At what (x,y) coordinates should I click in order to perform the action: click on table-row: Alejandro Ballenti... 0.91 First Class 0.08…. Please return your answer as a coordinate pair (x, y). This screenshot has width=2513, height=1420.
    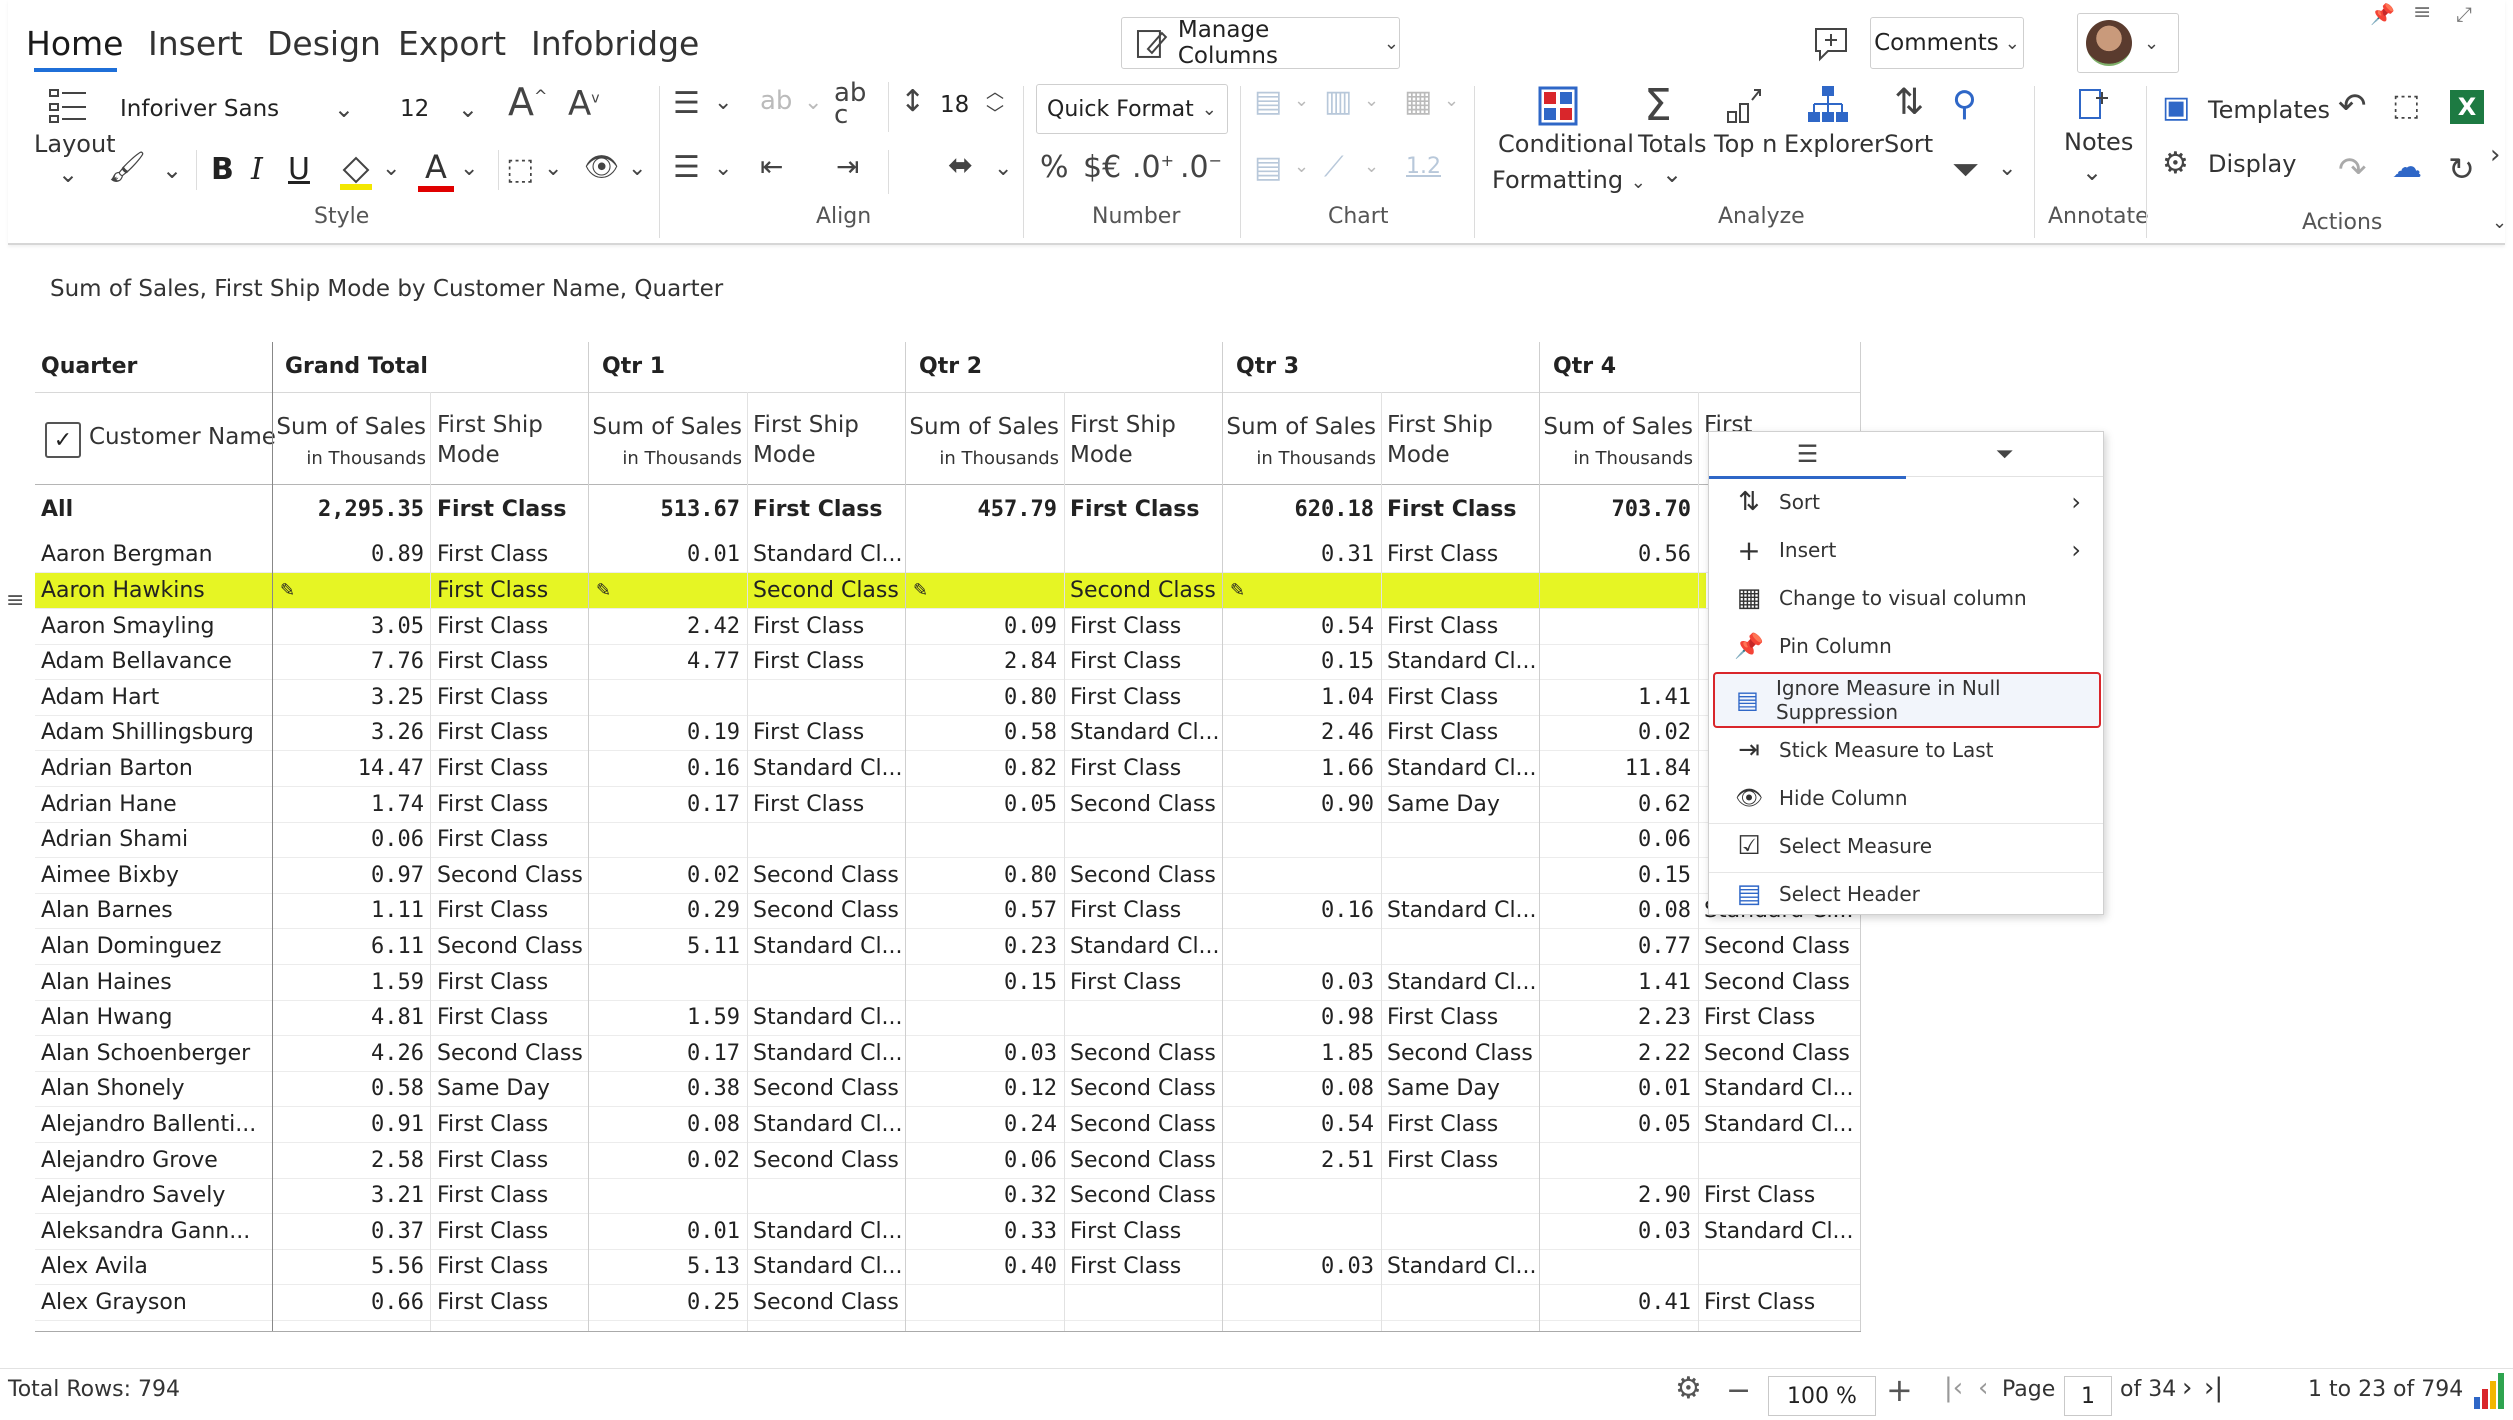
    Looking at the image, I should click on (948, 1125).